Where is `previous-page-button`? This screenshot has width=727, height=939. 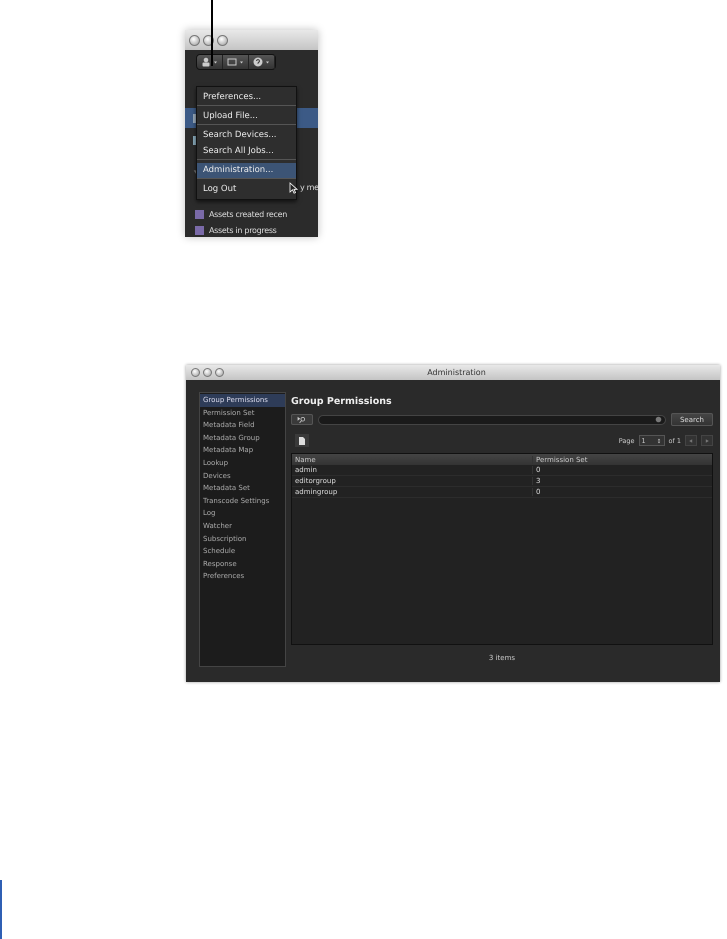 previous-page-button is located at coordinates (691, 440).